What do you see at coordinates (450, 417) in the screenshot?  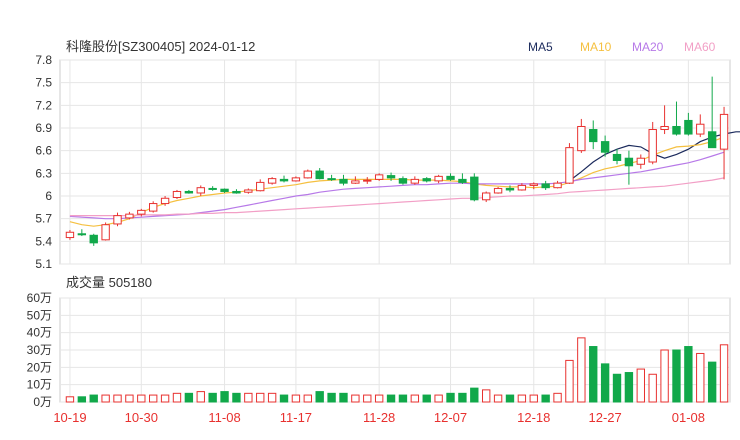 I see `date-tick-label: 12-07` at bounding box center [450, 417].